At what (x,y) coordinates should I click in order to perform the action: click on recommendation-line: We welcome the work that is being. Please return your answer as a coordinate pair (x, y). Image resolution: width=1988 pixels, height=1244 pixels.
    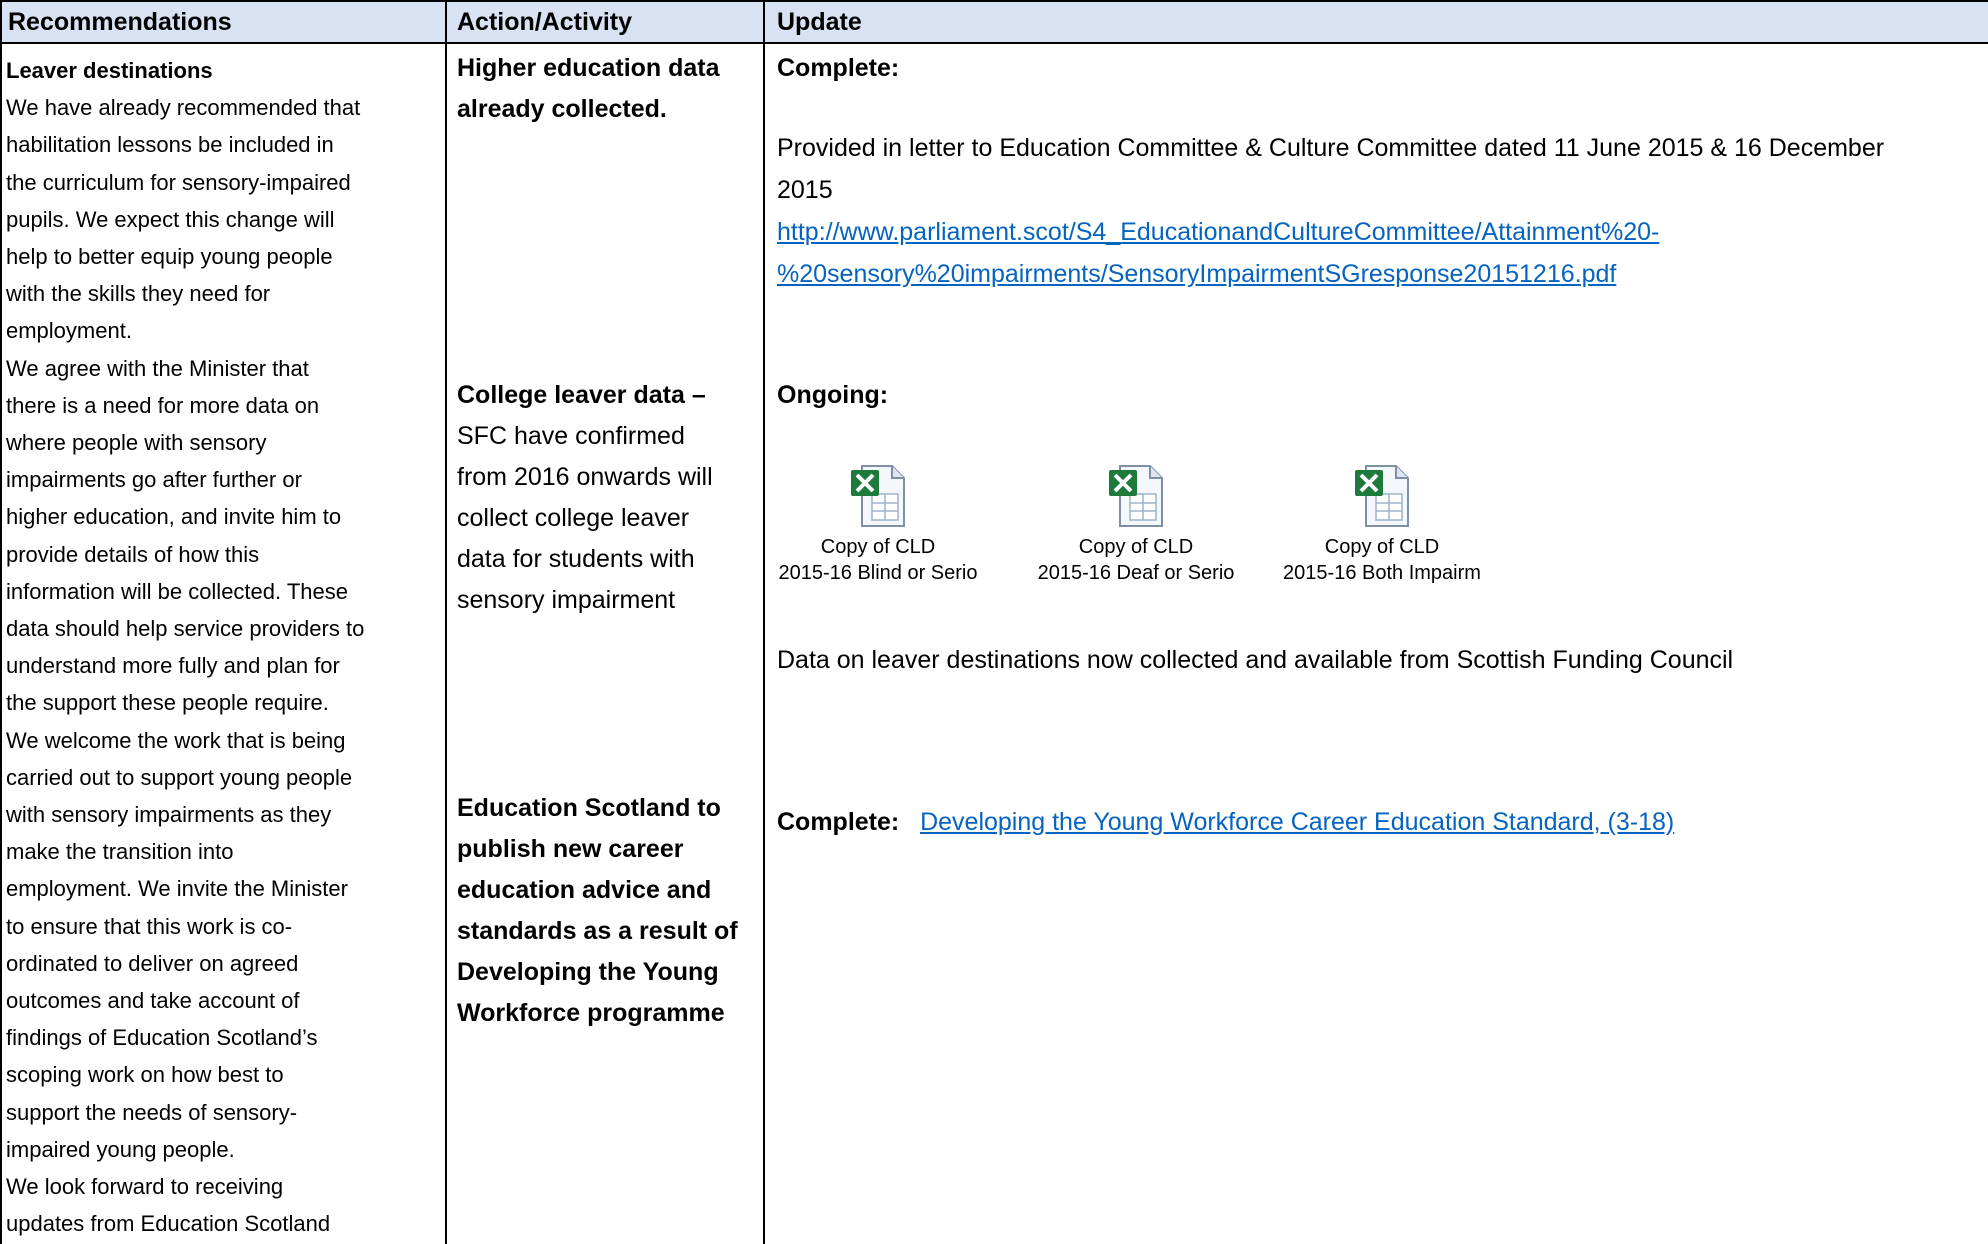
    Looking at the image, I should click on (176, 740).